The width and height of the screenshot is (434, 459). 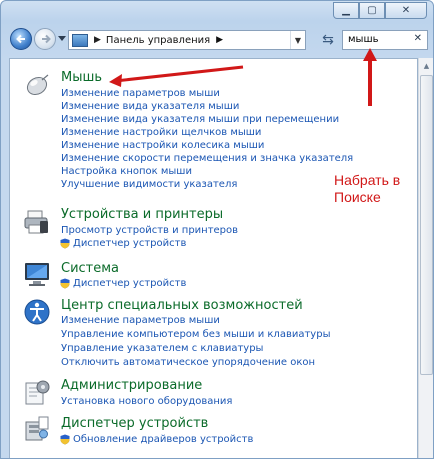 I want to click on arrow-to-mouse-icon, so click(x=176, y=76).